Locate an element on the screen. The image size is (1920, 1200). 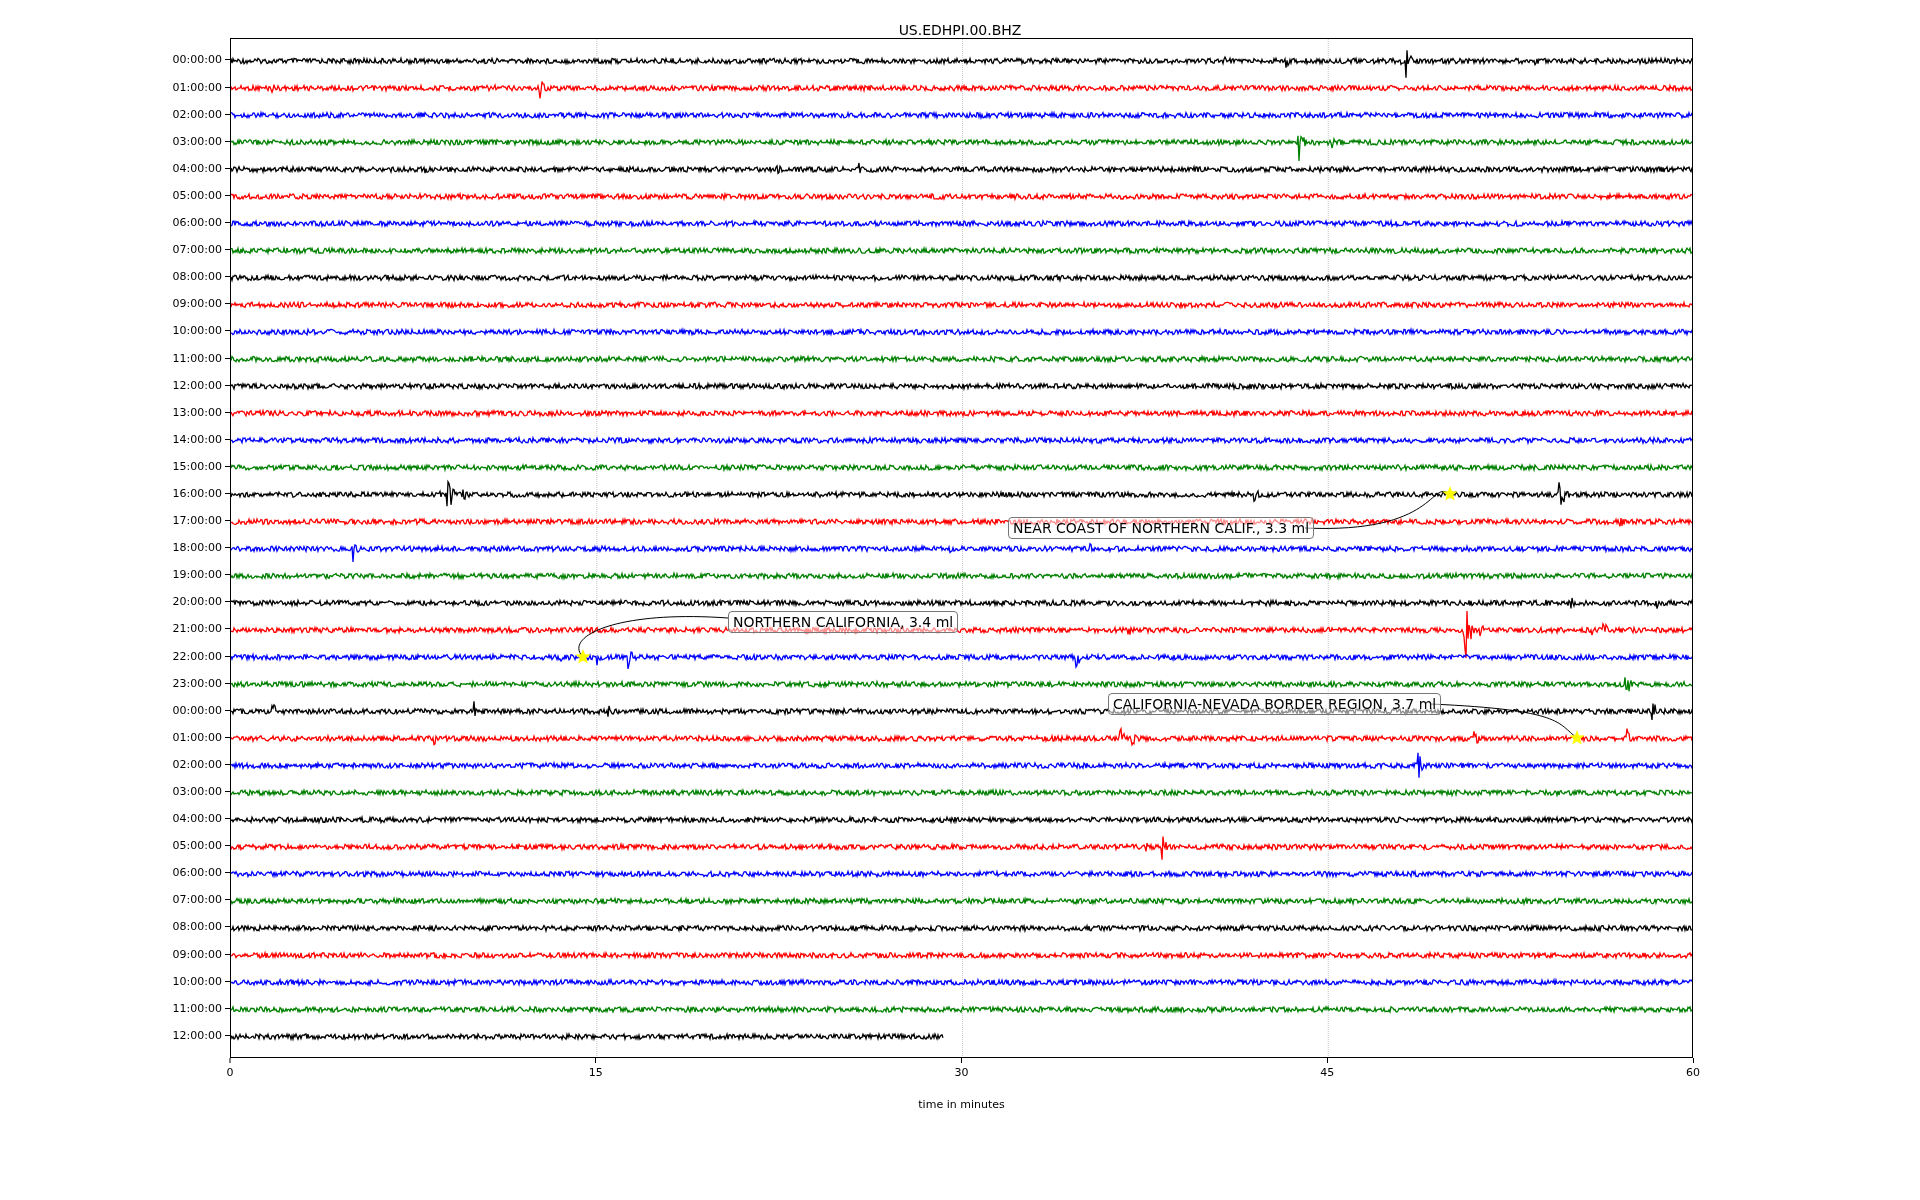
hour-label: 23:00:00 is located at coordinates (197, 683).